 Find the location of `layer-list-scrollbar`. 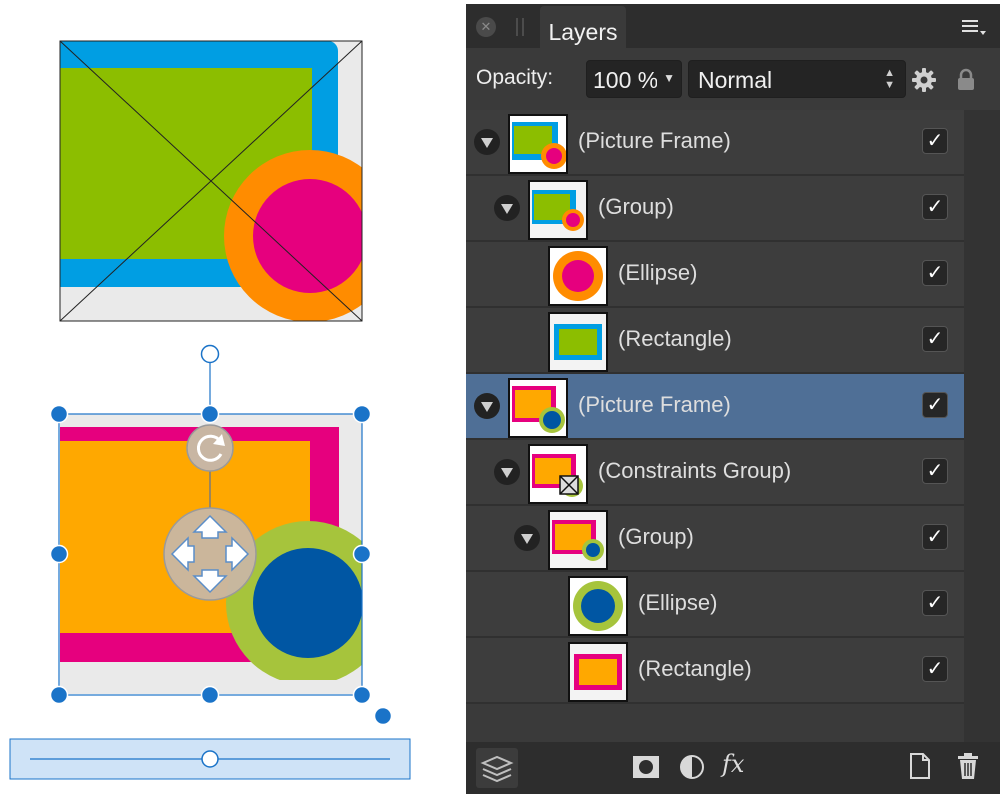

layer-list-scrollbar is located at coordinates (982, 426).